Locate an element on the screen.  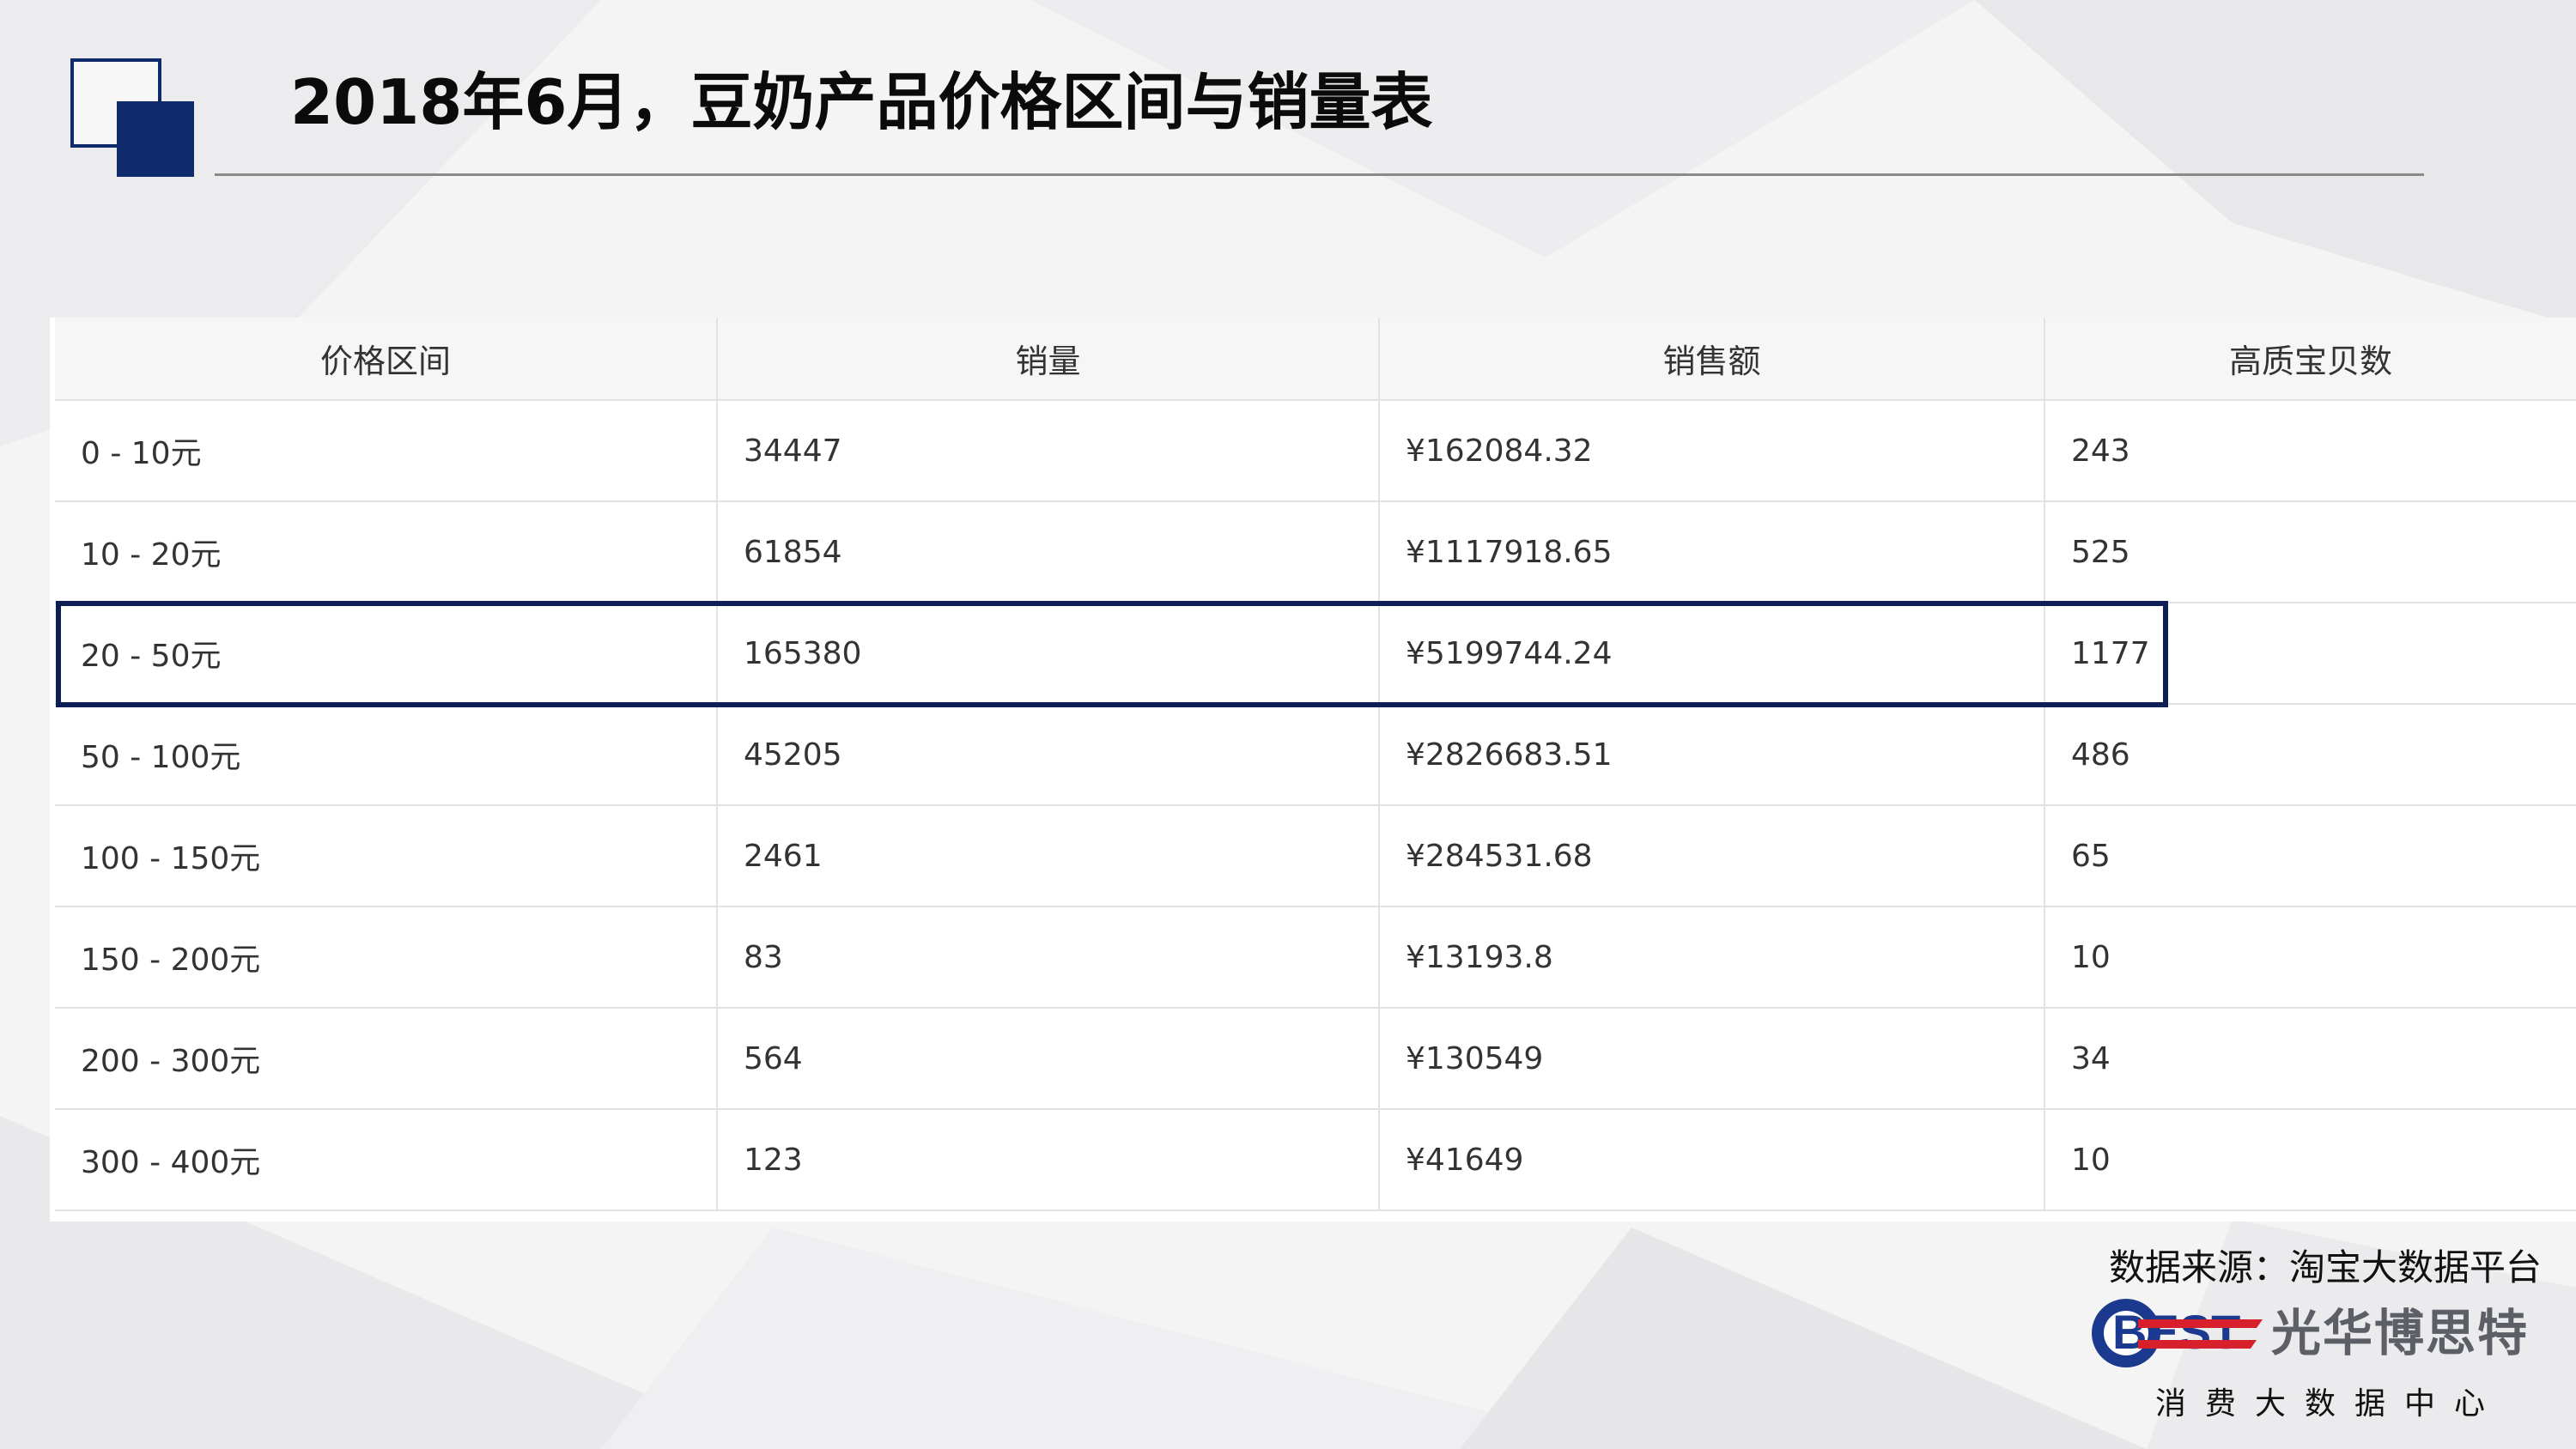
page-title: 2018年6月，豆奶产品价格区间与销量表 is located at coordinates (861, 102).